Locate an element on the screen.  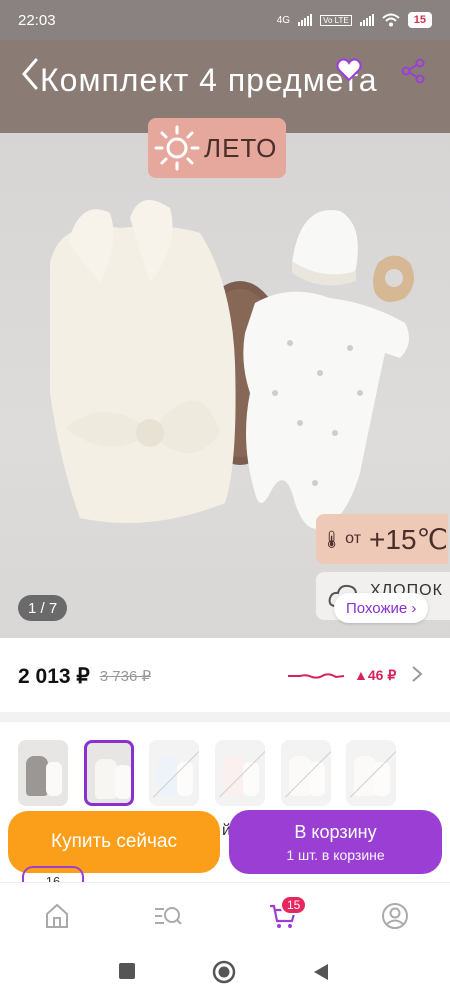
status-icons: 4G Vo LTE 15 is located at coordinates (354, 20).